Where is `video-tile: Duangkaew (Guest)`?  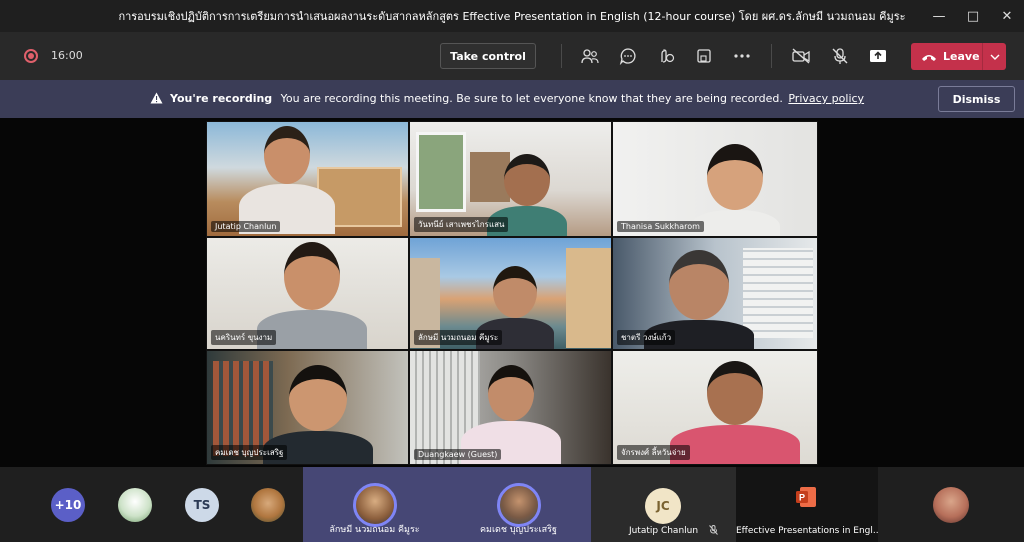 video-tile: Duangkaew (Guest) is located at coordinates (510, 407).